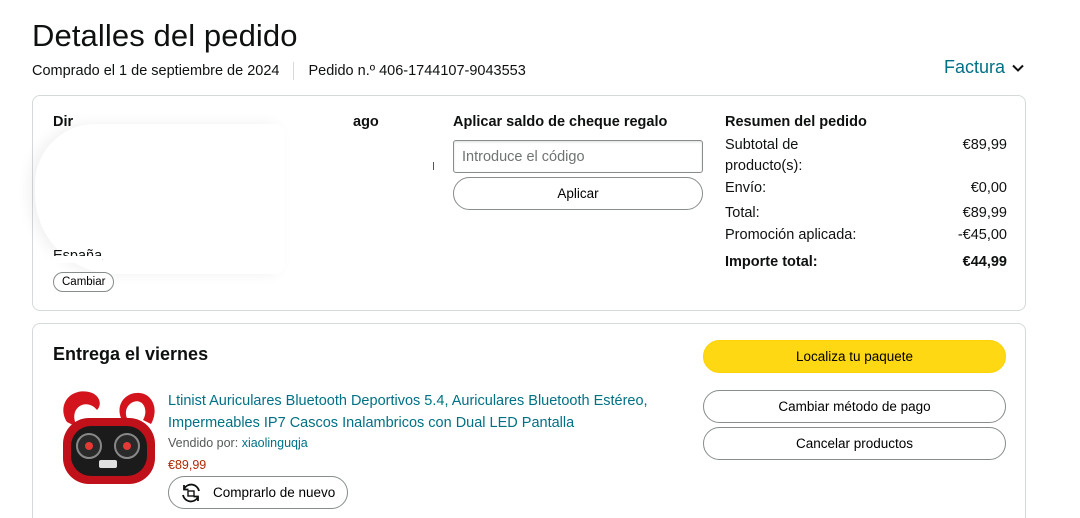 The height and width of the screenshot is (518, 1080). What do you see at coordinates (275, 443) in the screenshot?
I see `seller-link: xiaolinguqja` at bounding box center [275, 443].